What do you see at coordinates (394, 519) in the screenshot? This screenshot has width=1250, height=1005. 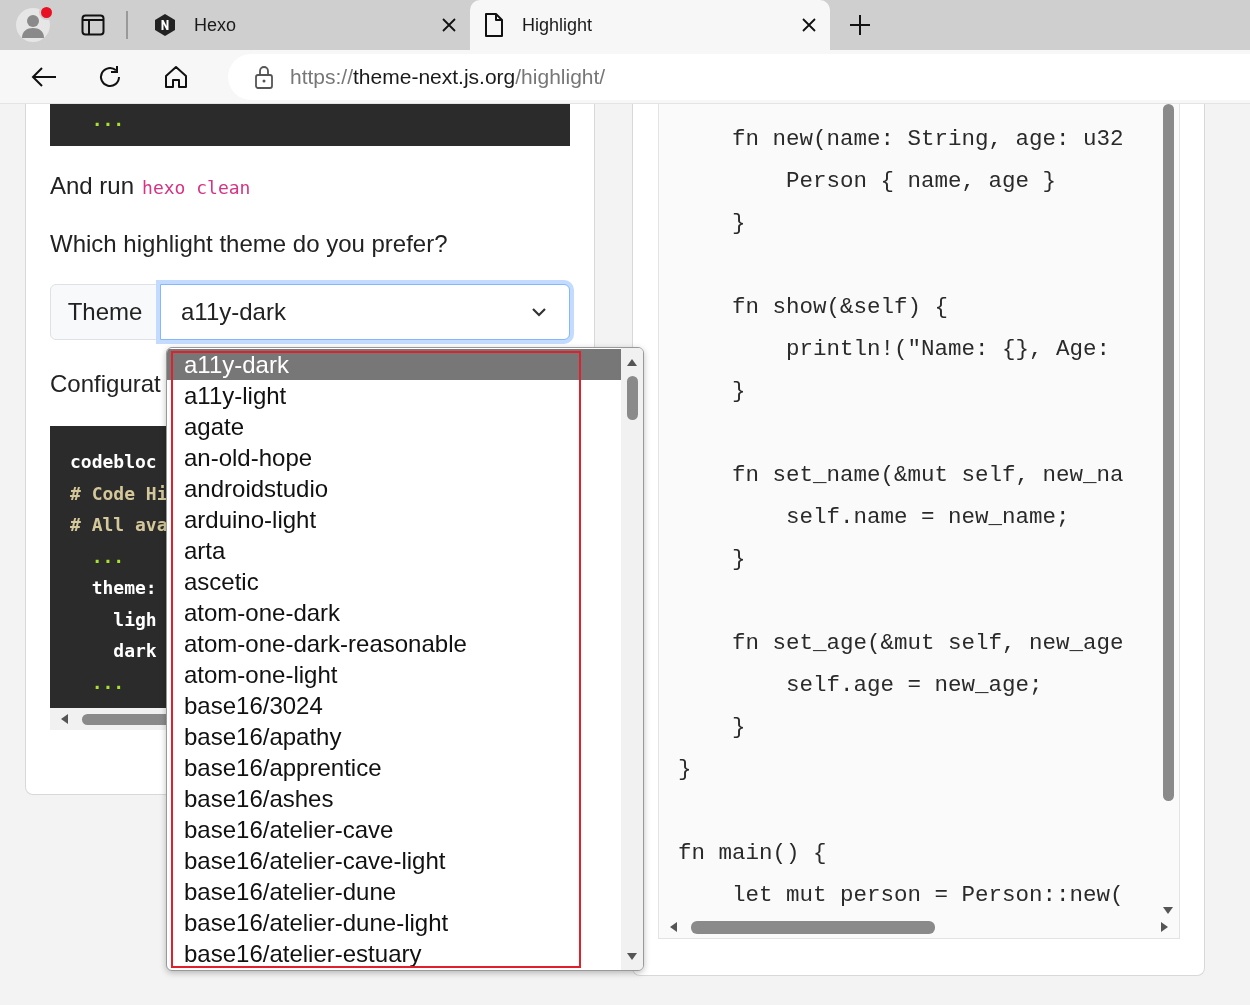 I see `theme-option: arduino-light` at bounding box center [394, 519].